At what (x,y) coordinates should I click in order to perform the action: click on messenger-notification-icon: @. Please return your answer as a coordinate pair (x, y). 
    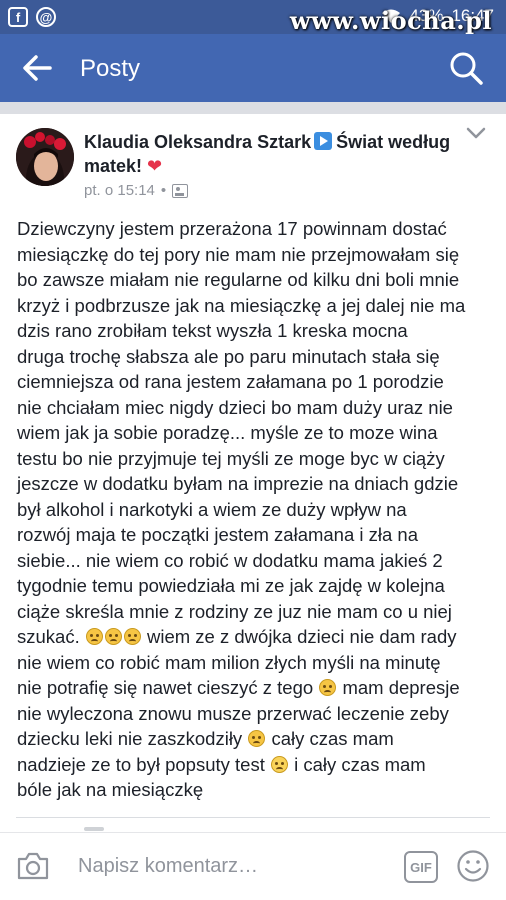
    Looking at the image, I should click on (46, 17).